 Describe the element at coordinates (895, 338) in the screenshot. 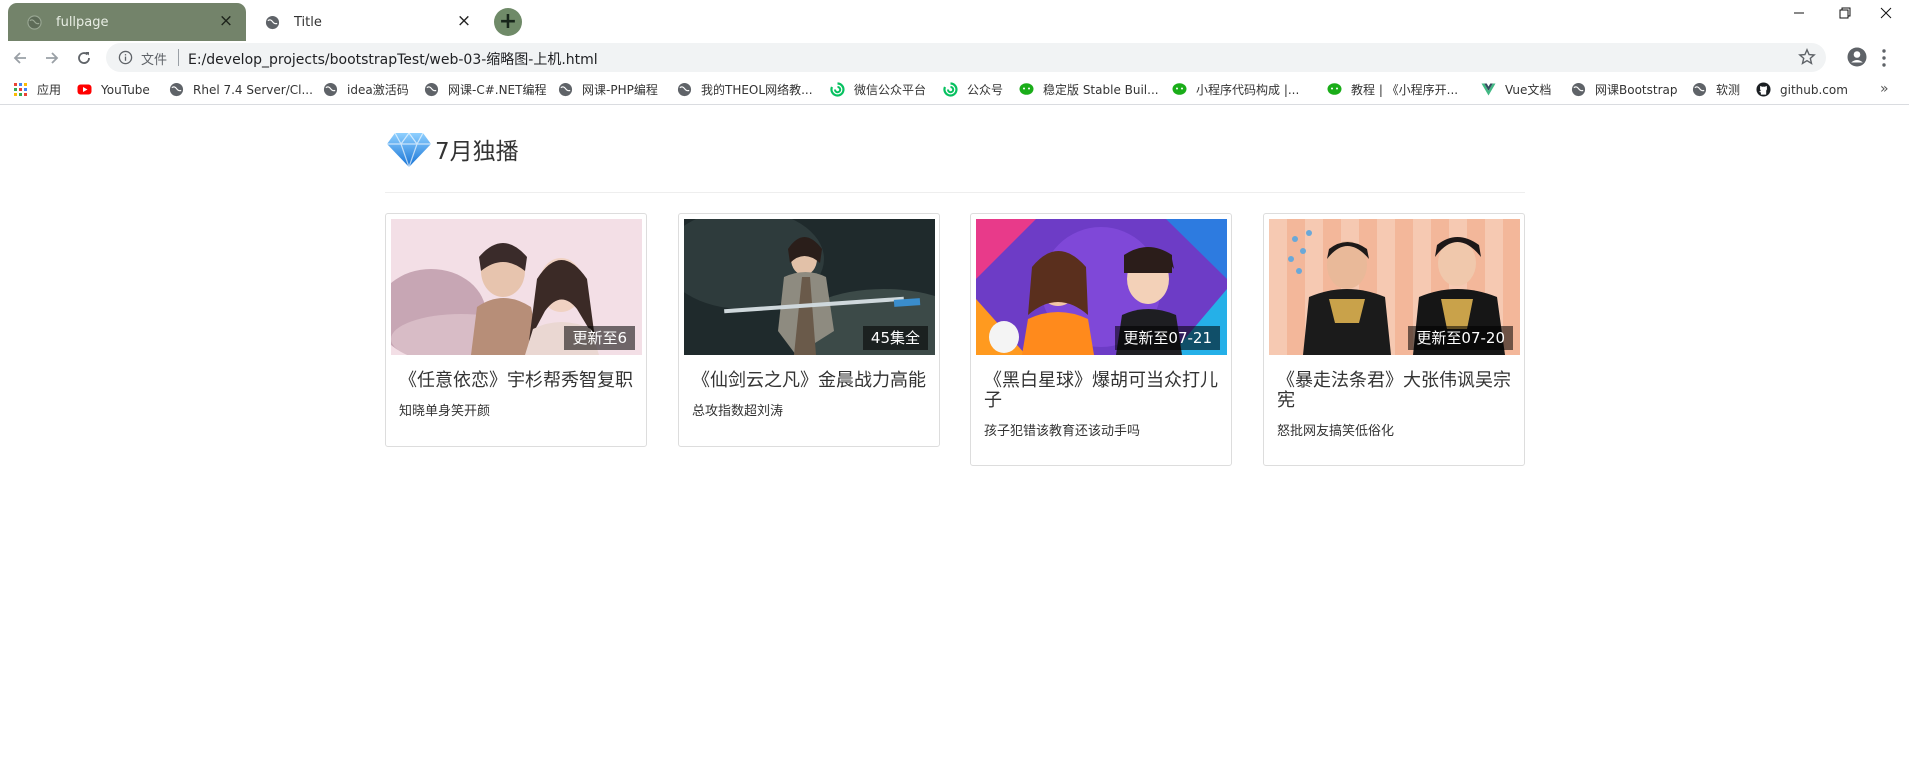

I see `episode-badge: 45集全` at that location.